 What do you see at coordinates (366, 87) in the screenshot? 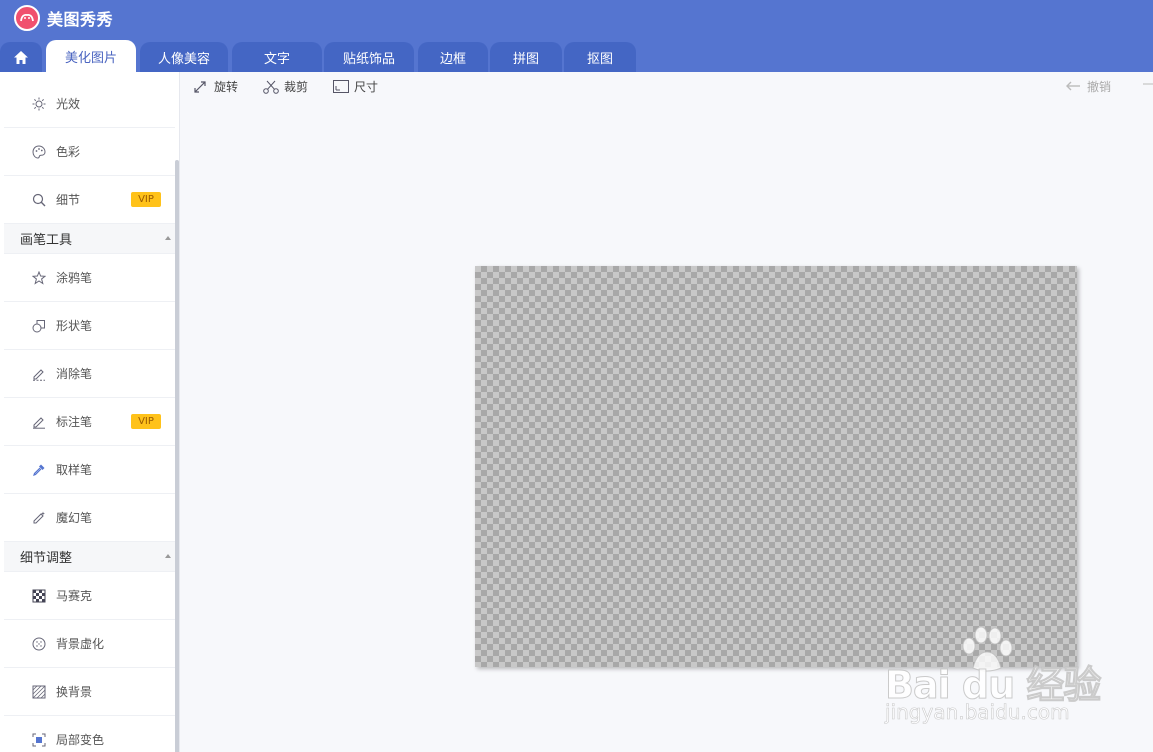
I see `size-label: 尺寸` at bounding box center [366, 87].